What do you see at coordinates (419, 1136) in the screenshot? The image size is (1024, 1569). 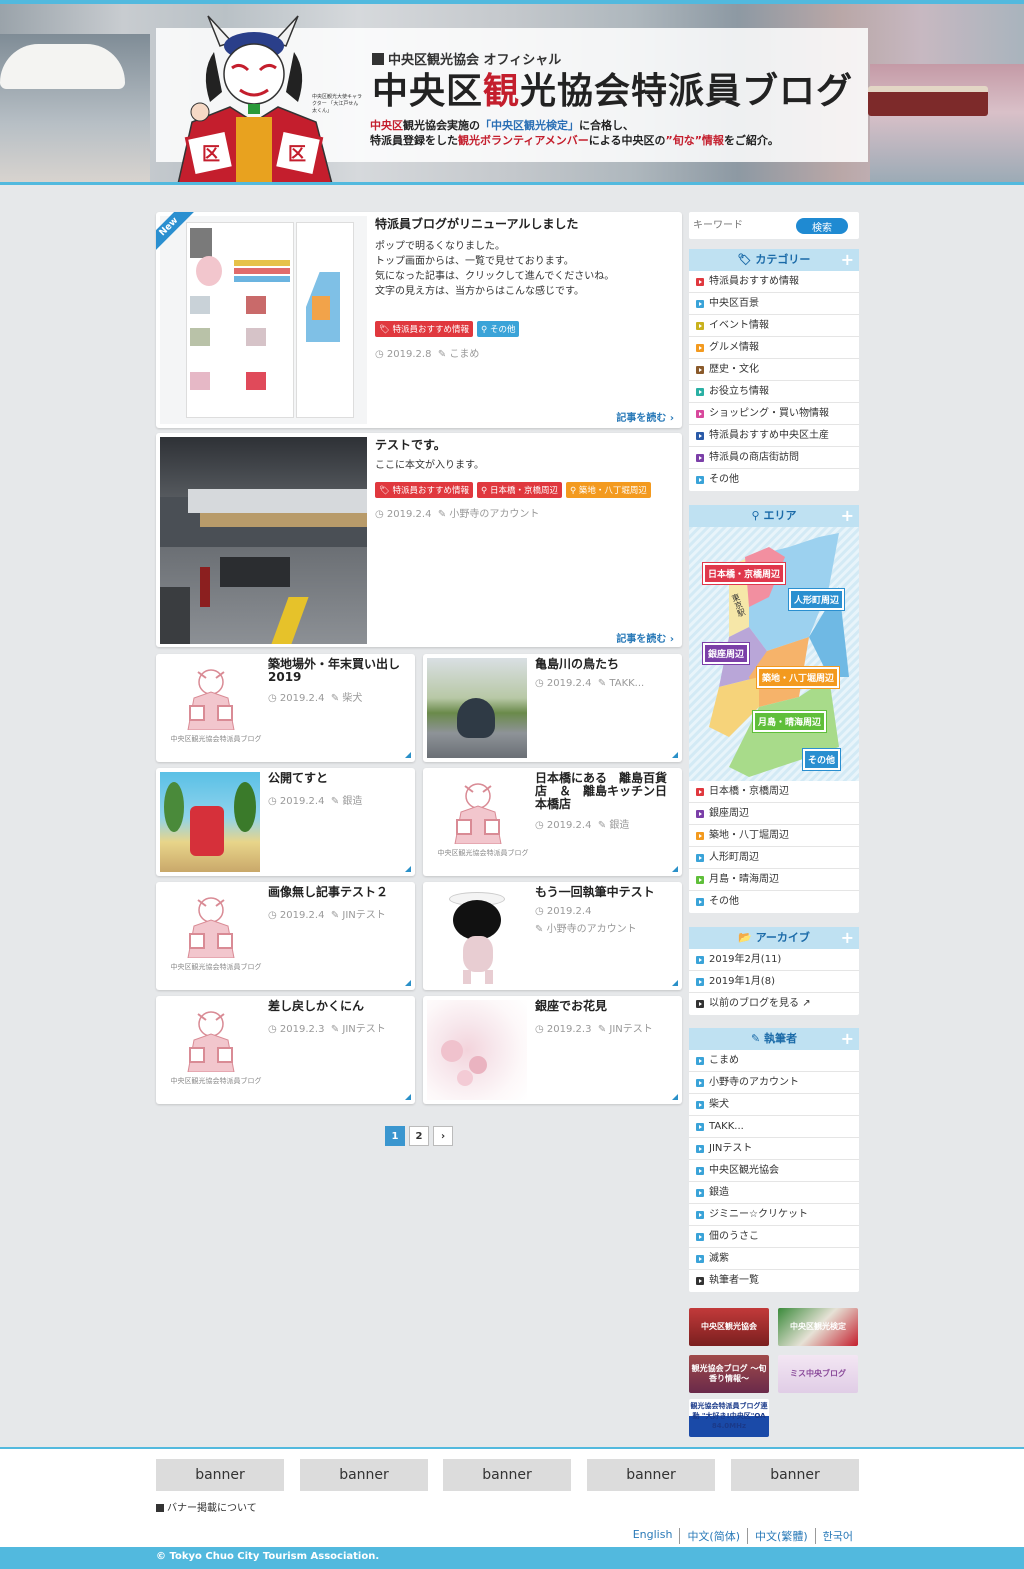 I see `page-2-button: 2` at bounding box center [419, 1136].